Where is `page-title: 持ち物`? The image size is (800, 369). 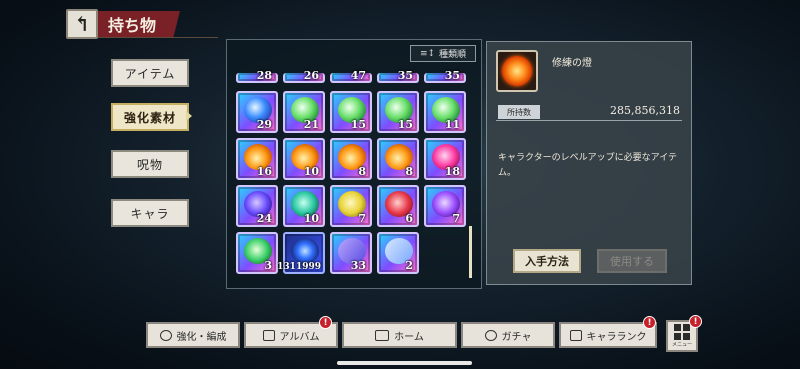
page-title: 持ち物 is located at coordinates (139, 24).